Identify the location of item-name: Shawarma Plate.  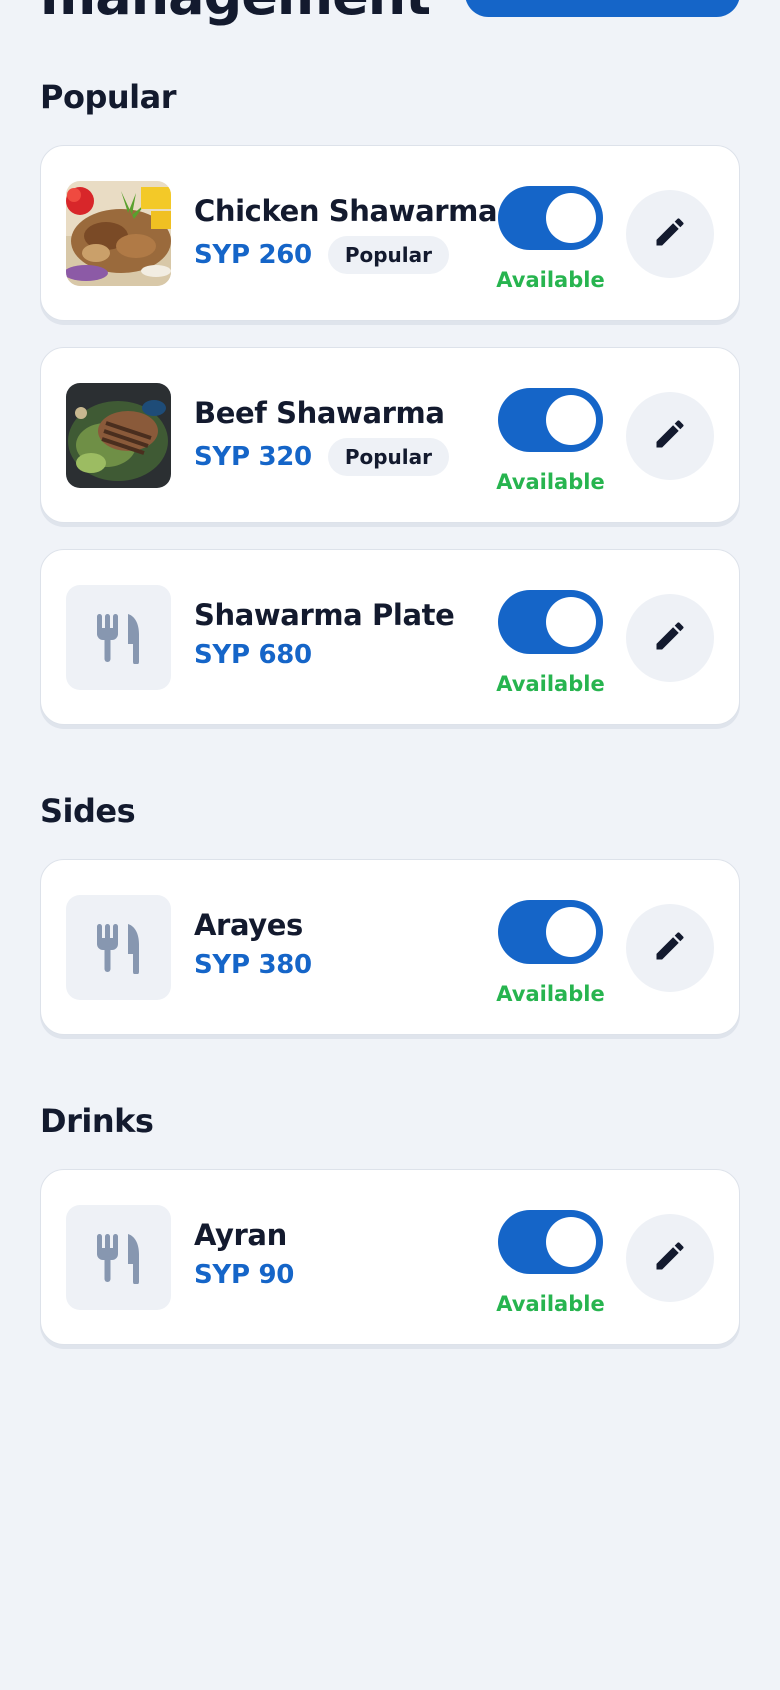
(324, 615).